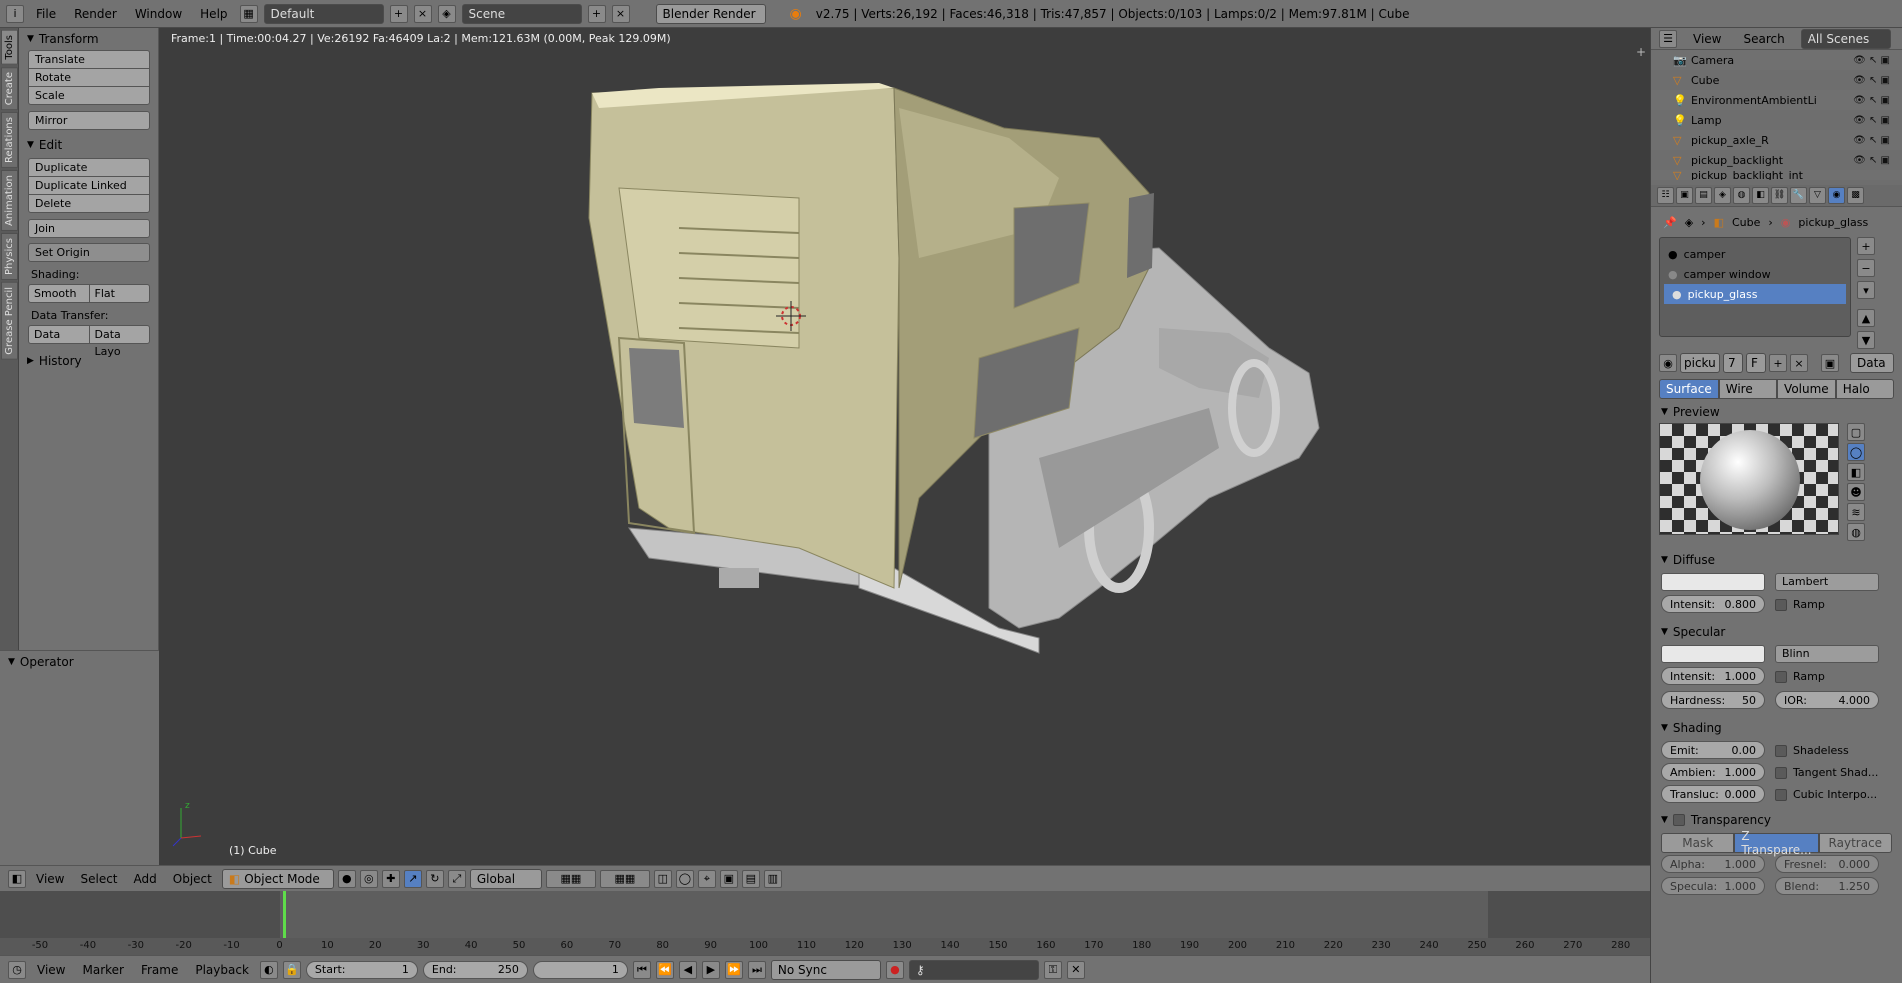 The width and height of the screenshot is (1902, 983). What do you see at coordinates (1855, 843) in the screenshot?
I see `tab-raytrace: Raytrace` at bounding box center [1855, 843].